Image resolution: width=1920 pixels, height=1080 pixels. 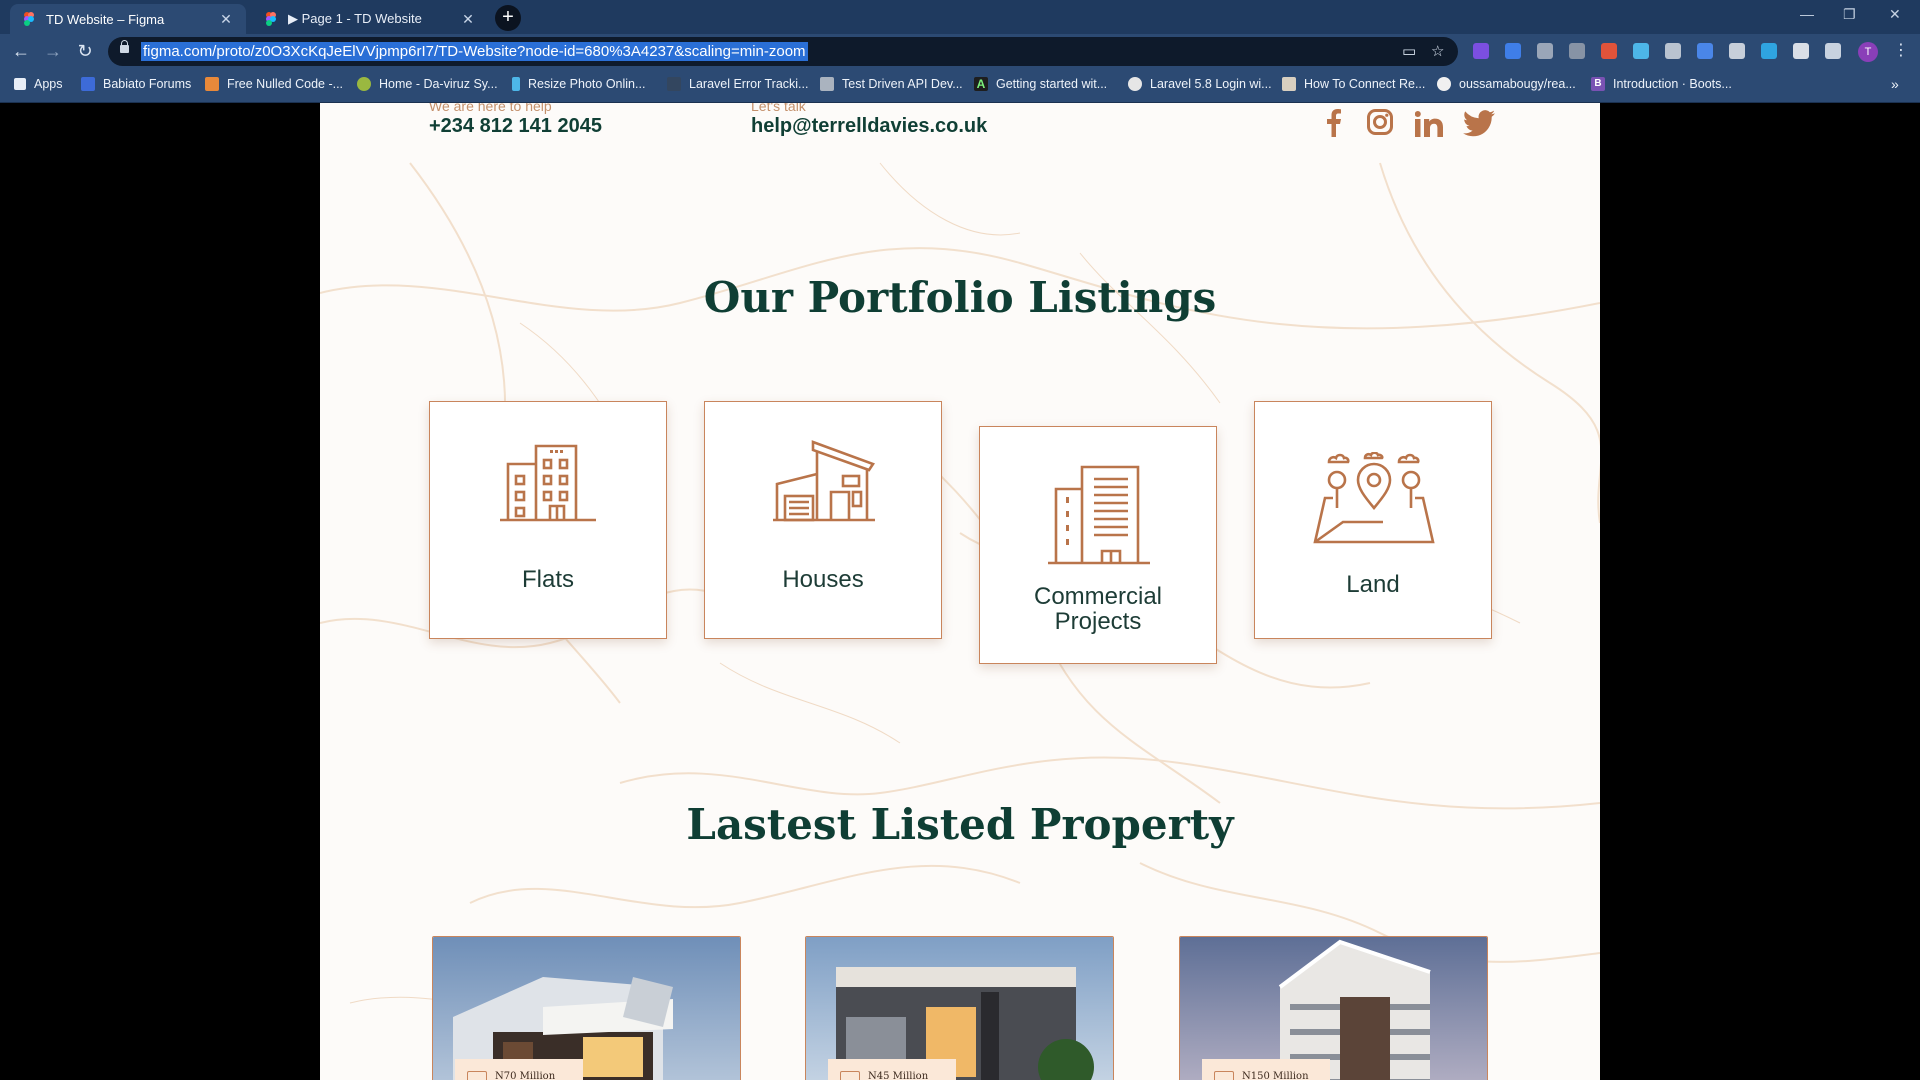 What do you see at coordinates (1373, 584) in the screenshot?
I see `category-label: Land` at bounding box center [1373, 584].